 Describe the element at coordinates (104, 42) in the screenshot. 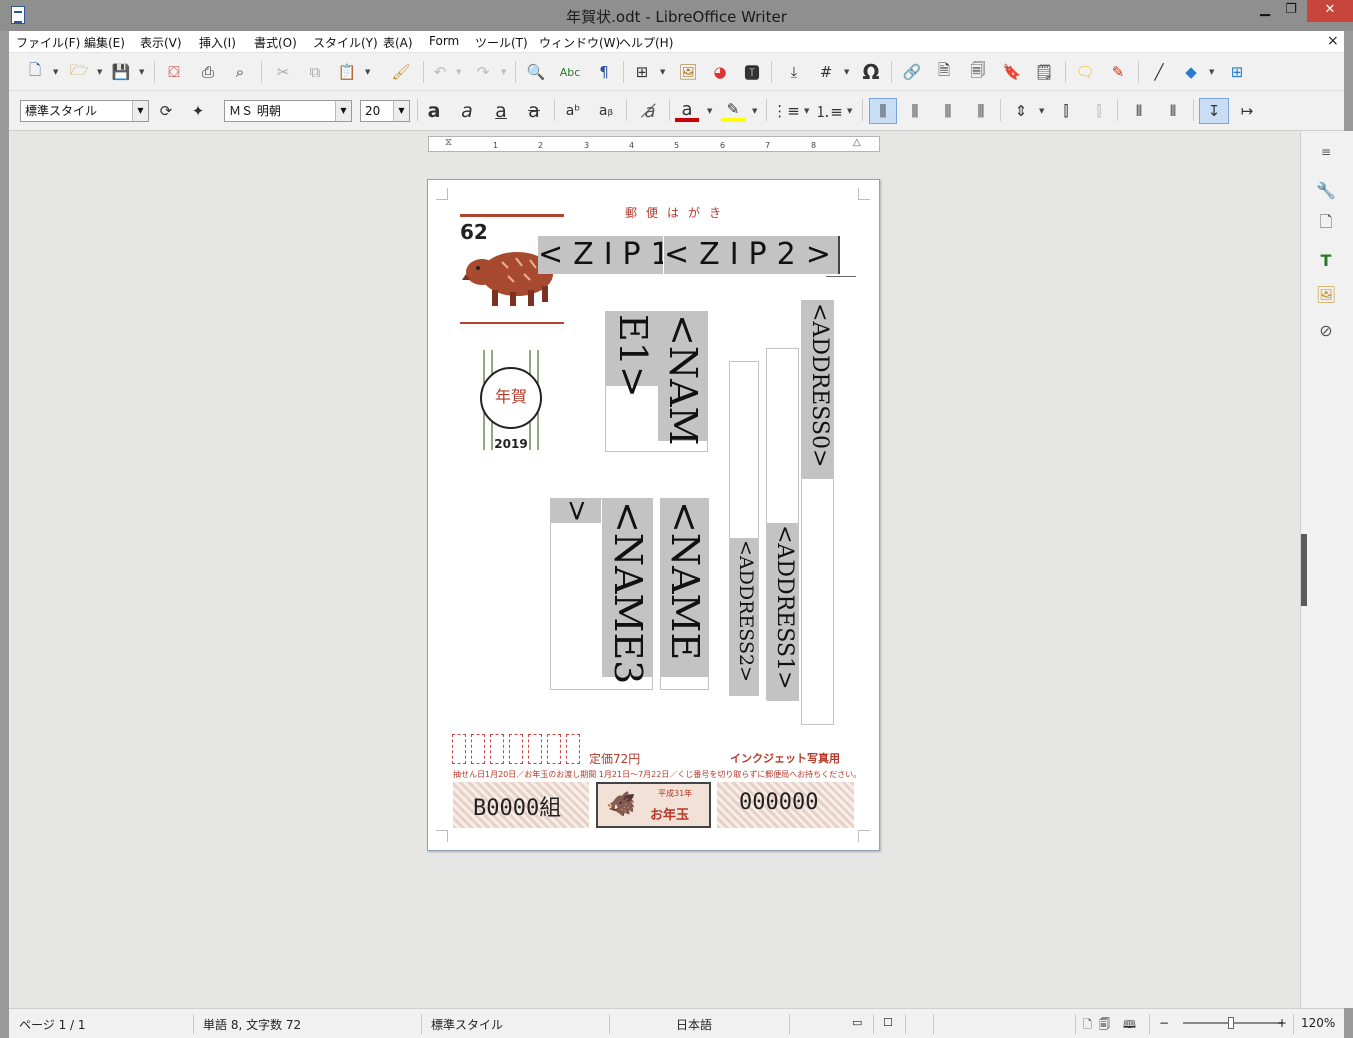

I see `menu-edit: 編集(E)` at that location.